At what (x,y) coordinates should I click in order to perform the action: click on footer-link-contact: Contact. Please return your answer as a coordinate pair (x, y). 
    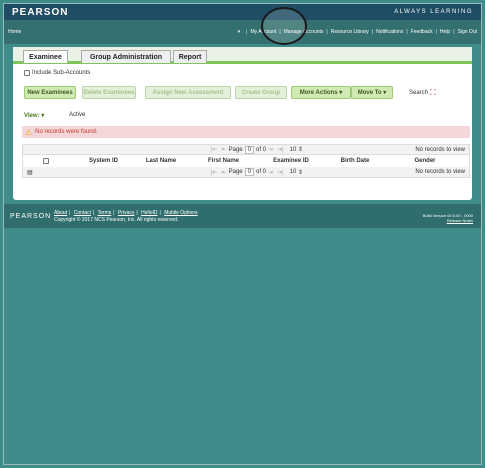
    Looking at the image, I should click on (82, 213).